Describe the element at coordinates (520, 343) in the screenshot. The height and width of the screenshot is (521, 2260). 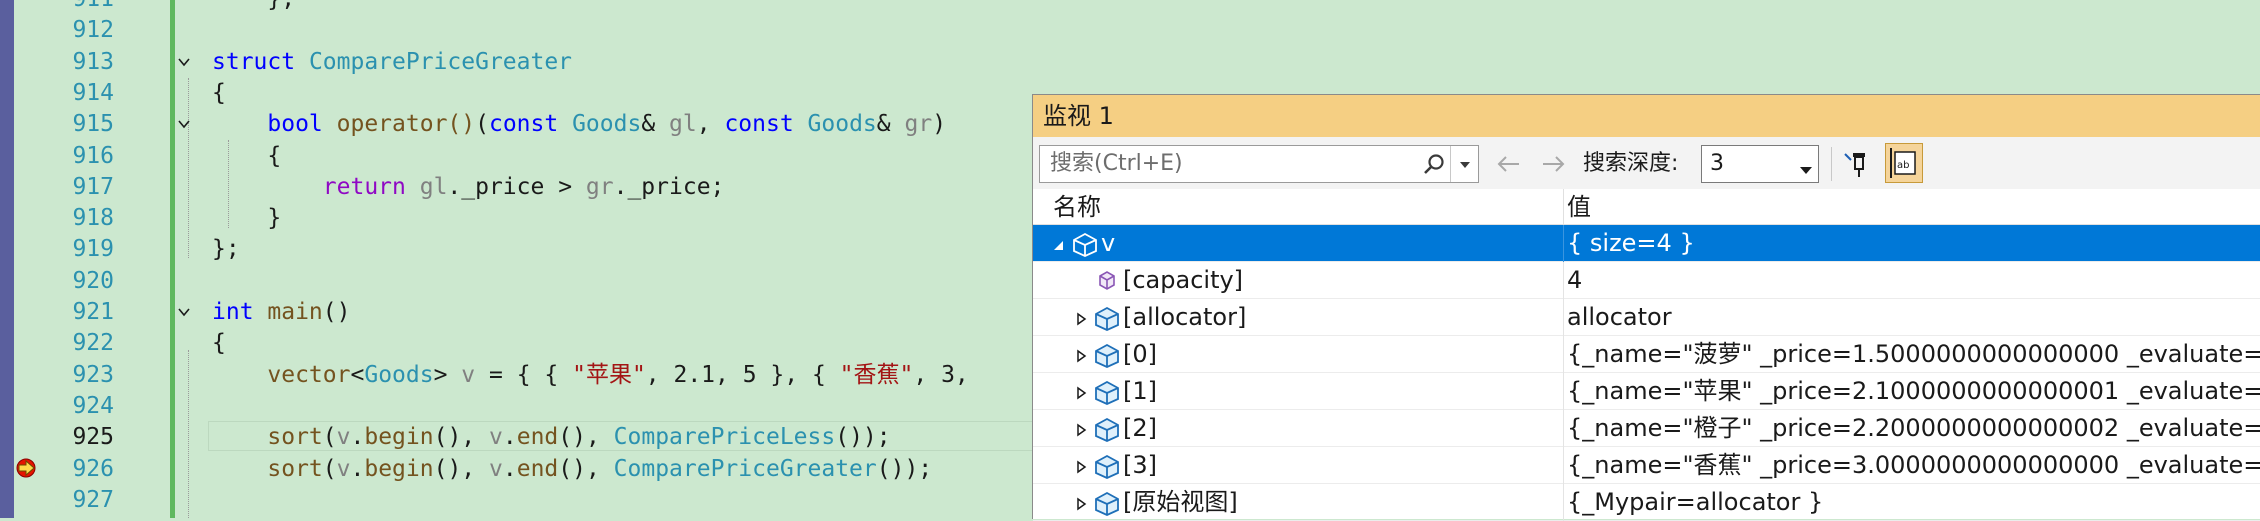
I see `code-line: 922 {` at that location.